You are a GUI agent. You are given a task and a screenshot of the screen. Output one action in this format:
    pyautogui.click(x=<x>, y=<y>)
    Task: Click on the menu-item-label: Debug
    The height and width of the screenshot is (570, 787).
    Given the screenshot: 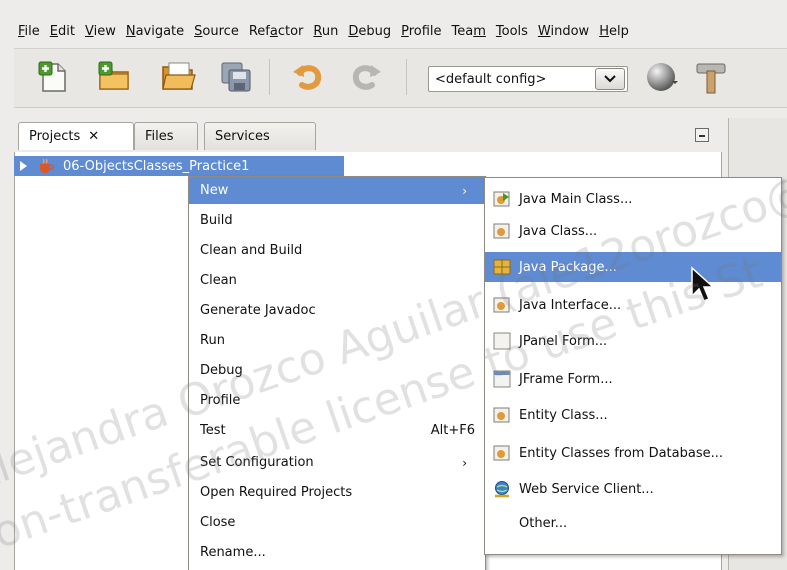 What is the action you would take?
    pyautogui.click(x=221, y=370)
    